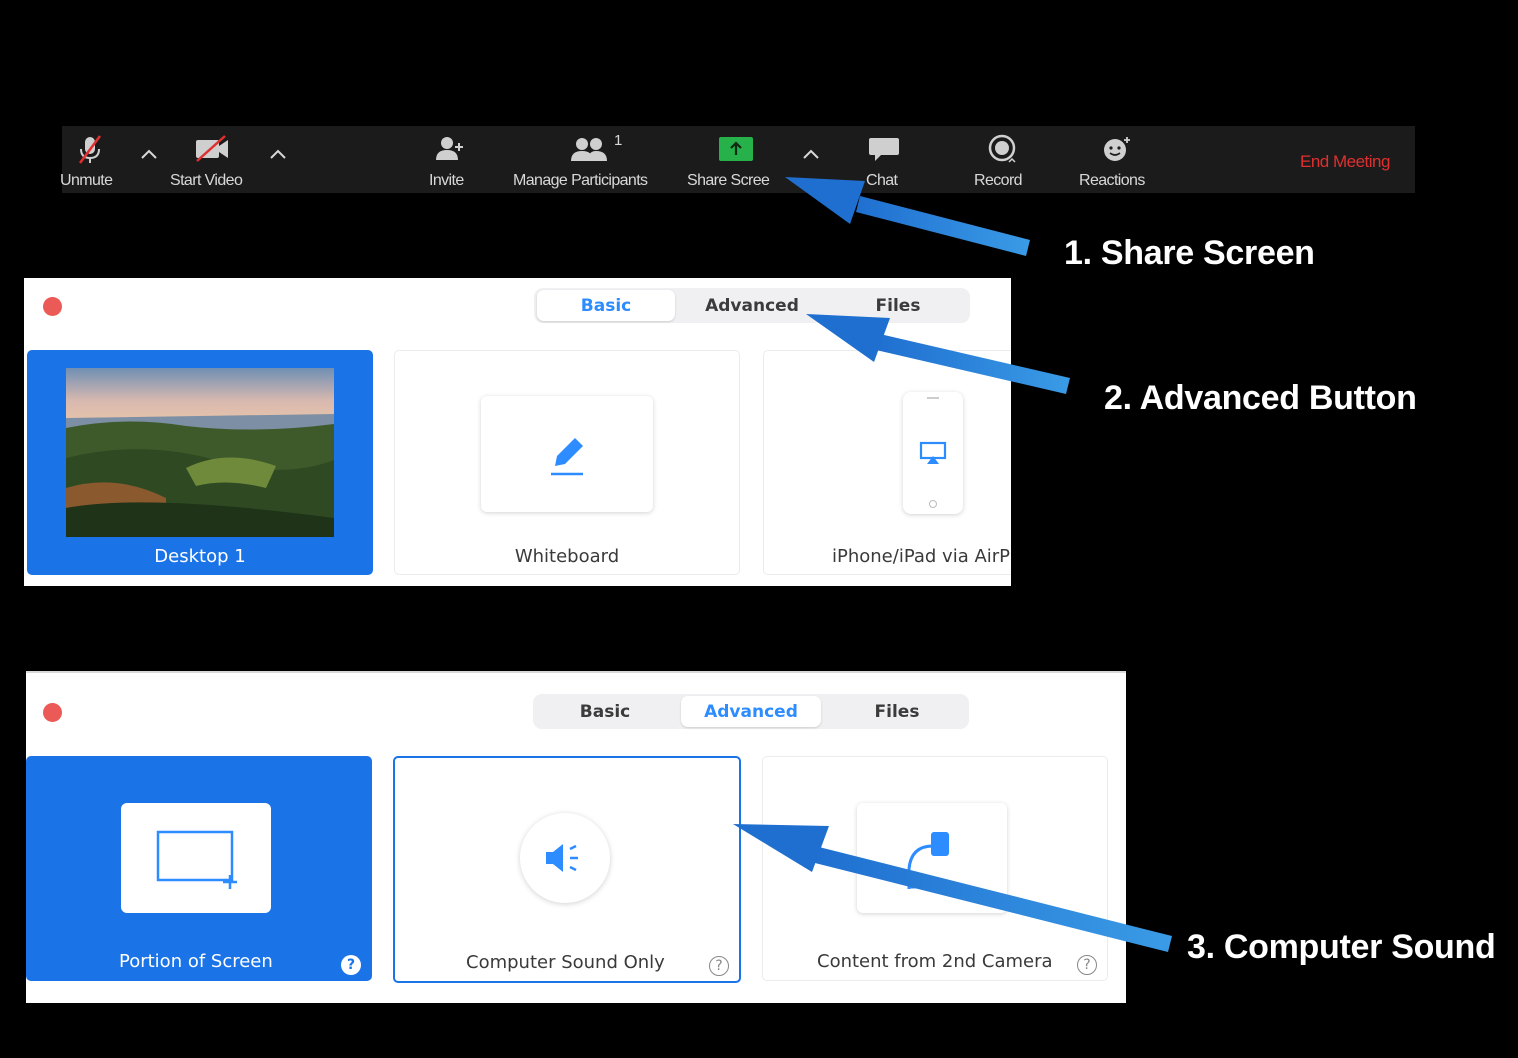 This screenshot has height=1058, width=1518. I want to click on callout-share-screen: 1. Share Screen, so click(1189, 253).